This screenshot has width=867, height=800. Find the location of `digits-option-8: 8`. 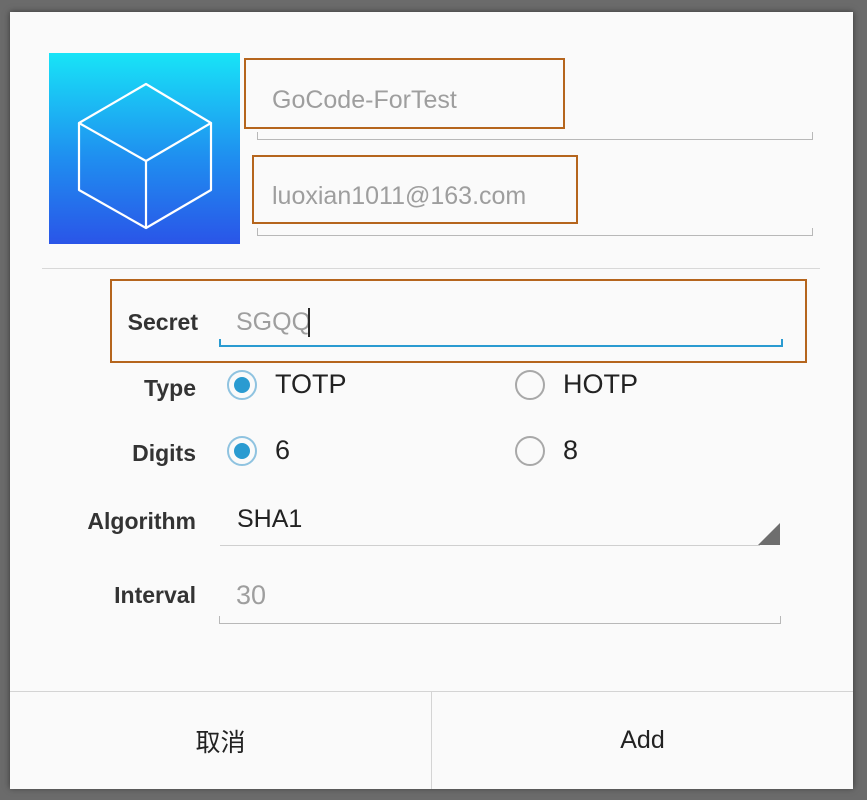

digits-option-8: 8 is located at coordinates (546, 450).